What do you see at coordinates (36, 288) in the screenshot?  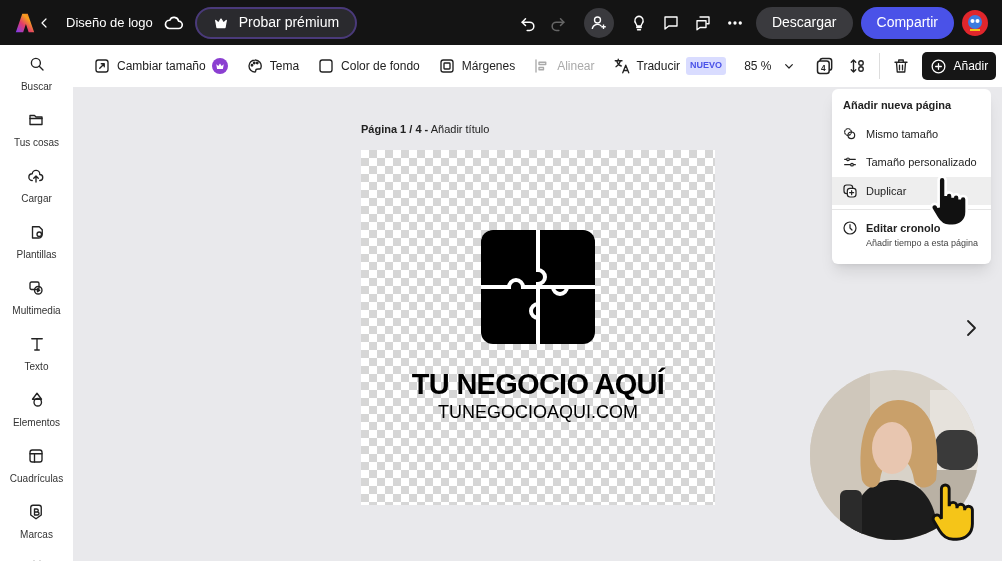 I see `media-icon` at bounding box center [36, 288].